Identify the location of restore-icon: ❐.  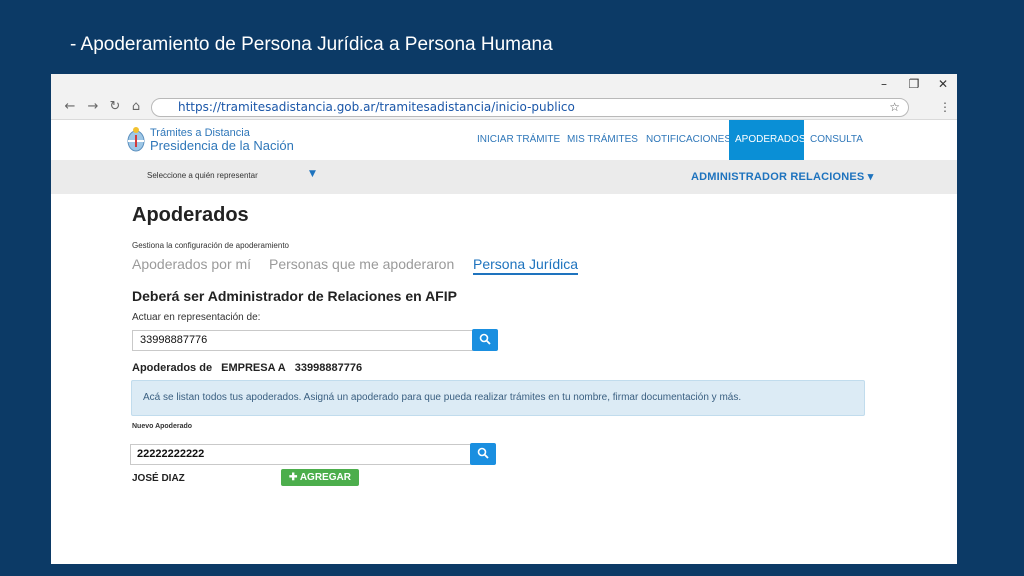
(914, 84).